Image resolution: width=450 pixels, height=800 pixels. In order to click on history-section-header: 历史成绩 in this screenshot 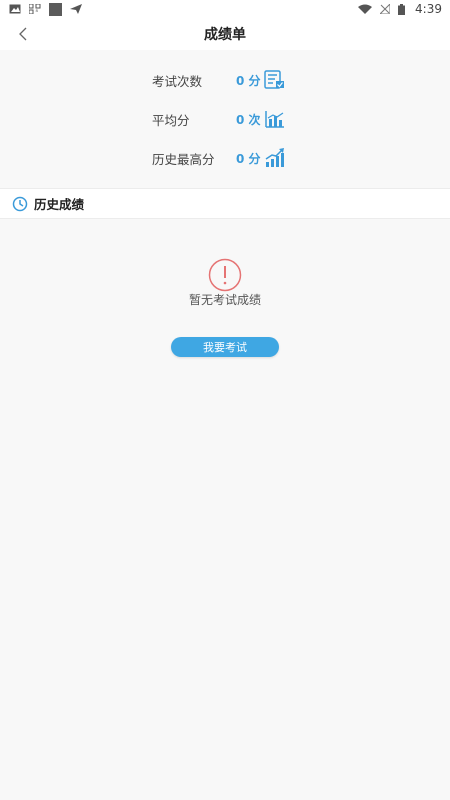, I will do `click(225, 203)`.